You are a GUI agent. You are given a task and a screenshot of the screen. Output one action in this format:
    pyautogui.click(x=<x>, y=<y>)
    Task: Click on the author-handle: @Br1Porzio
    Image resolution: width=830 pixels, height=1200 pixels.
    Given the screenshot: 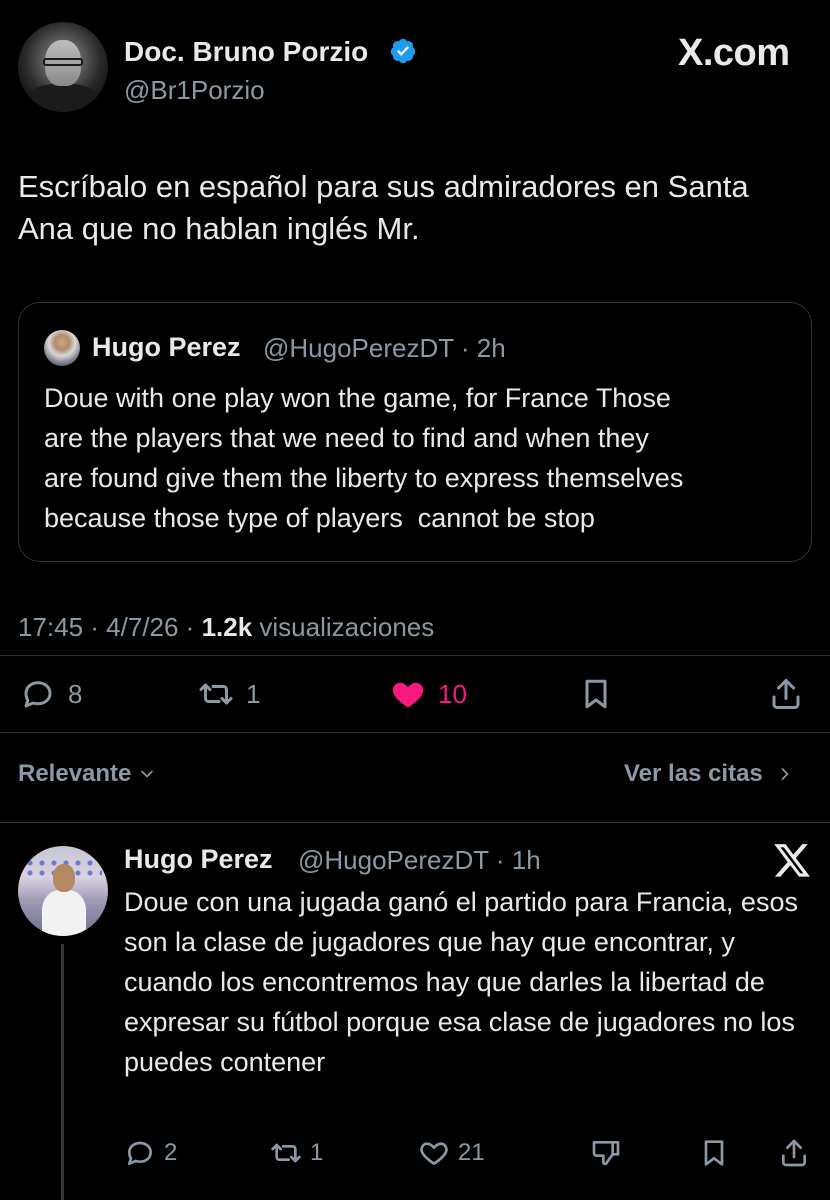 What is the action you would take?
    pyautogui.click(x=194, y=90)
    